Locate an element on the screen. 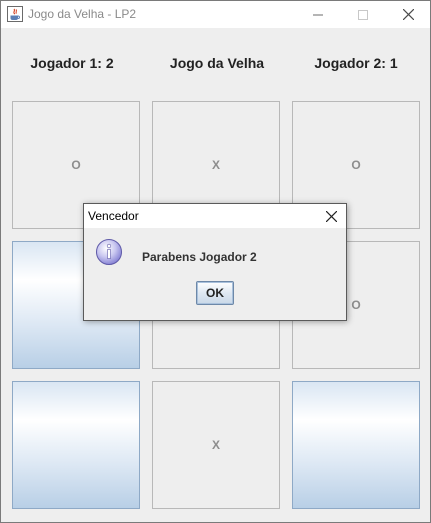 The width and height of the screenshot is (431, 523). dialog-close-button is located at coordinates (331, 216).